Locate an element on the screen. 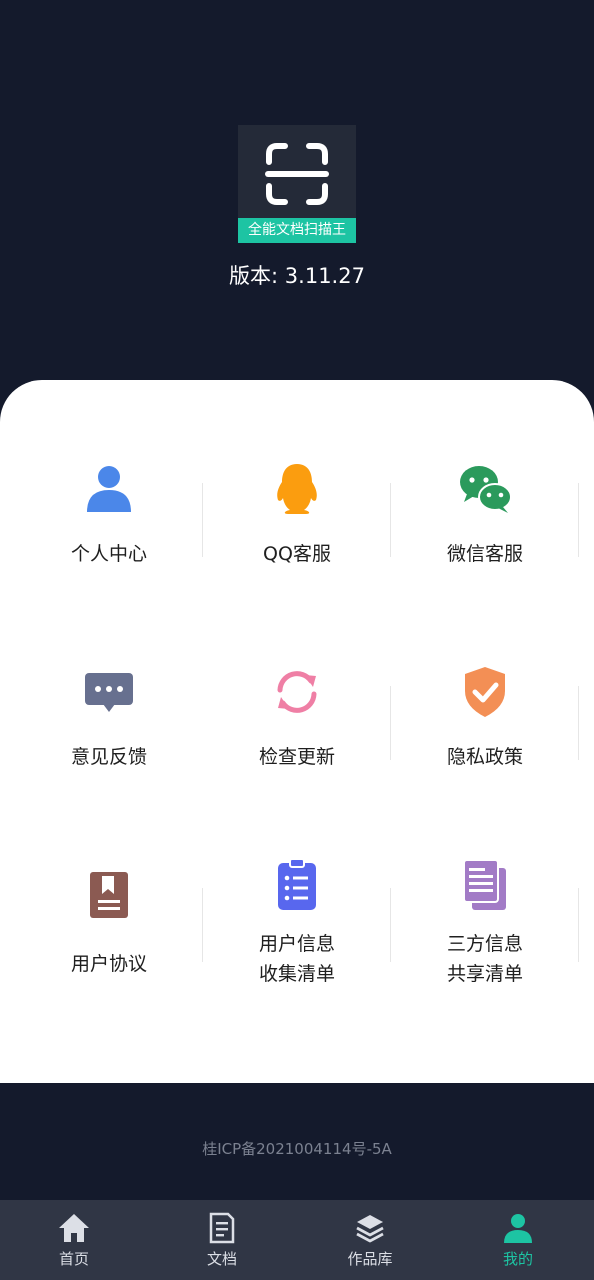 The height and width of the screenshot is (1280, 594). qq-penguin-icon is located at coordinates (297, 489).